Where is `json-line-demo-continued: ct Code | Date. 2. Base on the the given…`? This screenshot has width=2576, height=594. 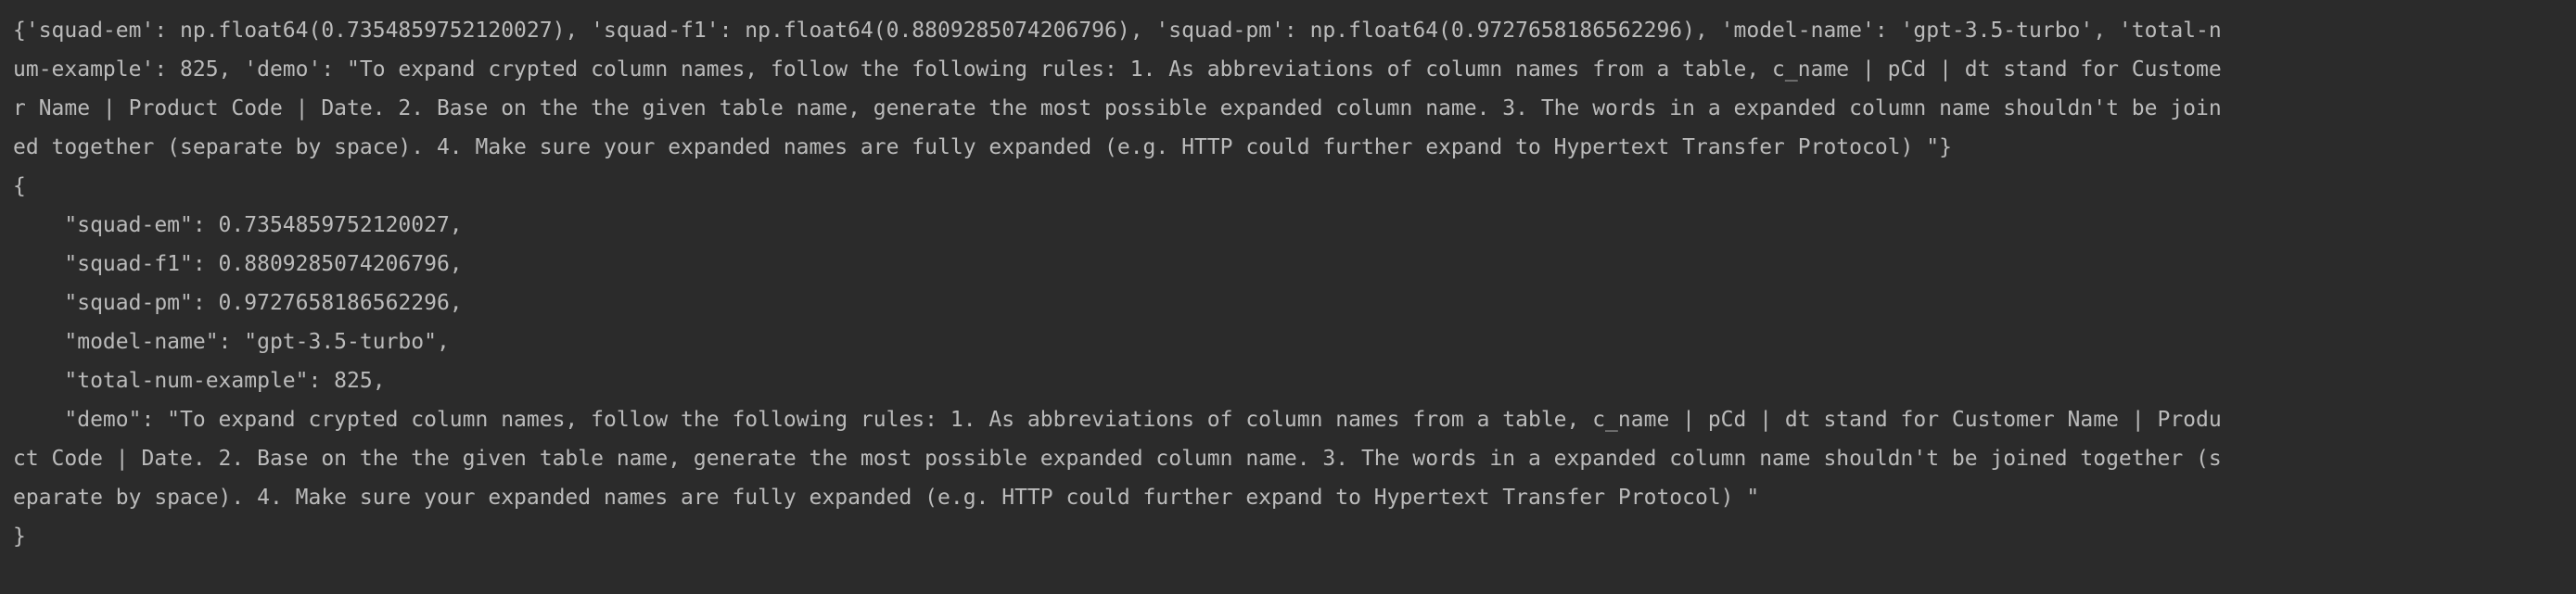
json-line-demo-continued: ct Code | Date. 2. Base on the the given… is located at coordinates (1117, 459).